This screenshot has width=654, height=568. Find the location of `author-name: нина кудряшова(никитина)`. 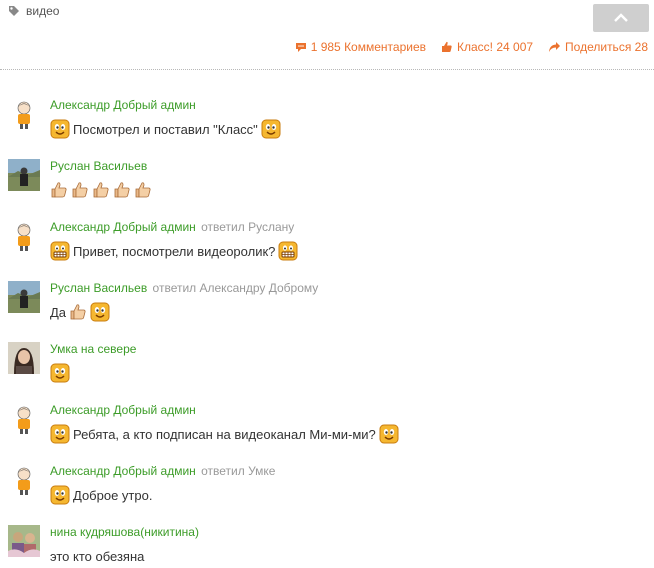

author-name: нина кудряшова(никитина) is located at coordinates (124, 532).